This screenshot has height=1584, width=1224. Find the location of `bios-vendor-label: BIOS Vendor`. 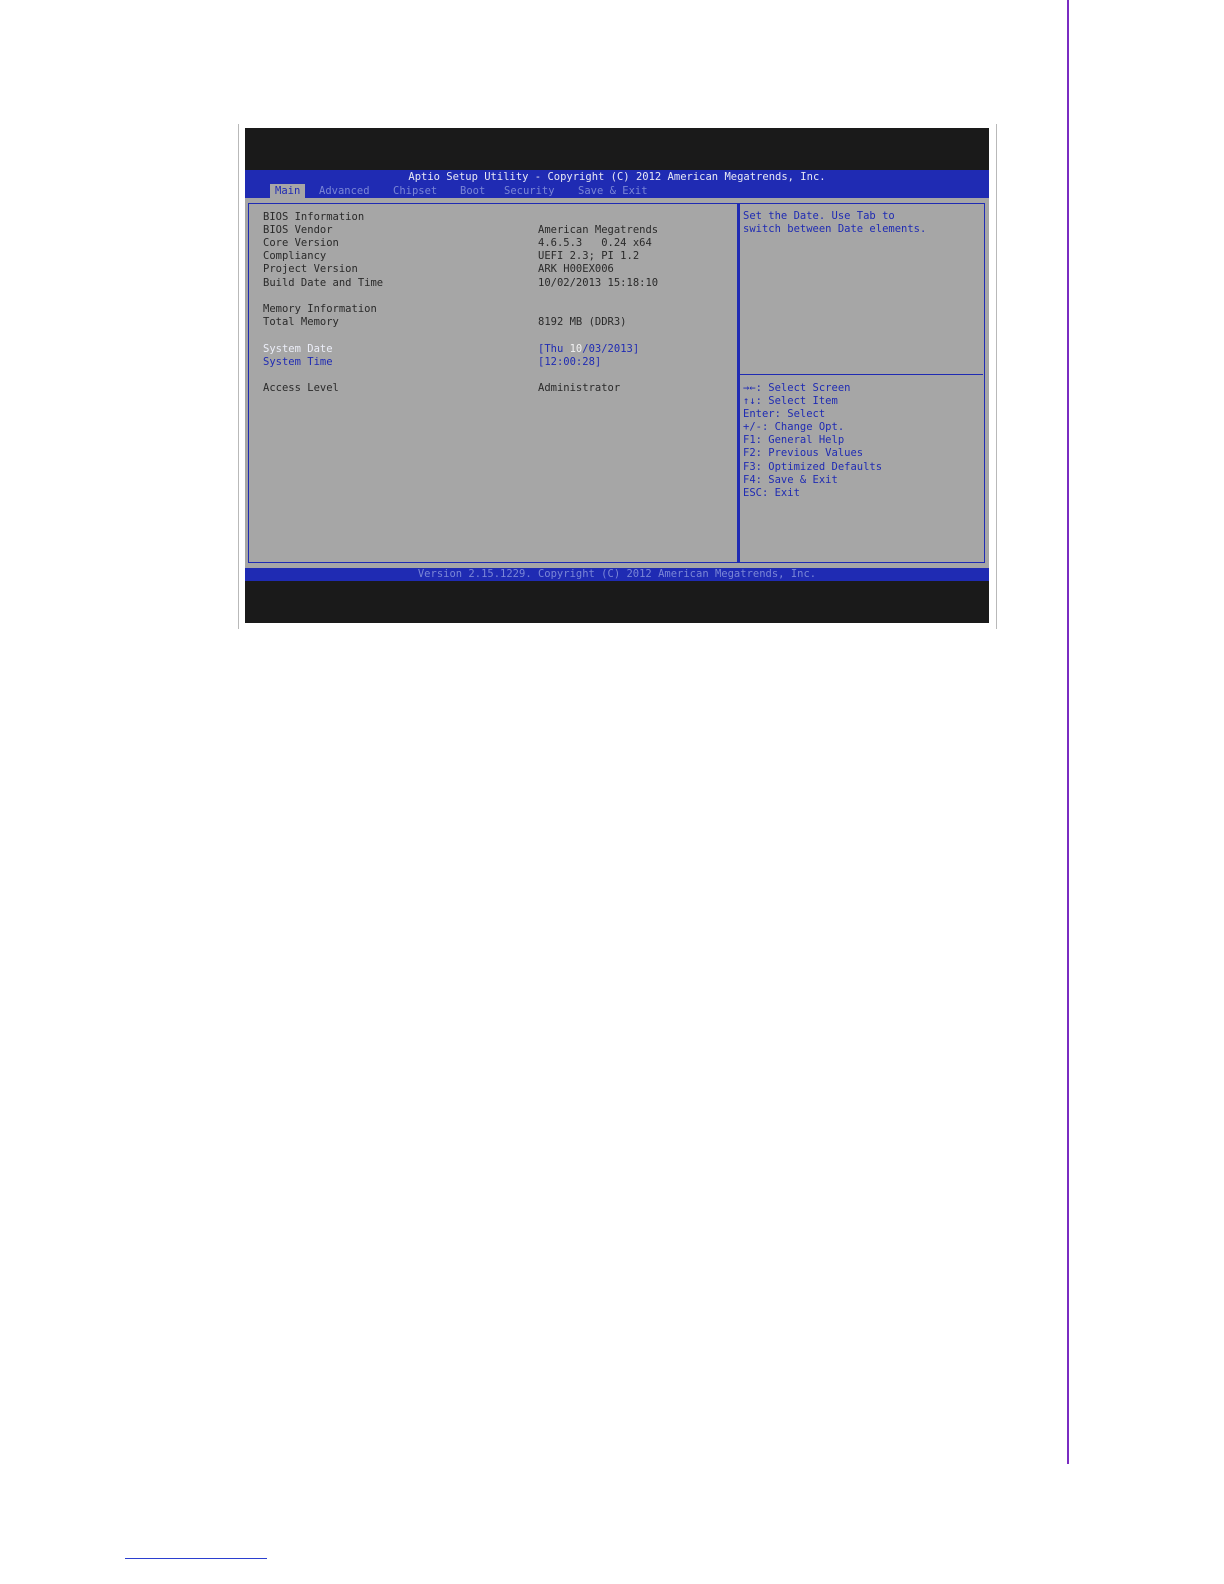

bios-vendor-label: BIOS Vendor is located at coordinates (298, 230).